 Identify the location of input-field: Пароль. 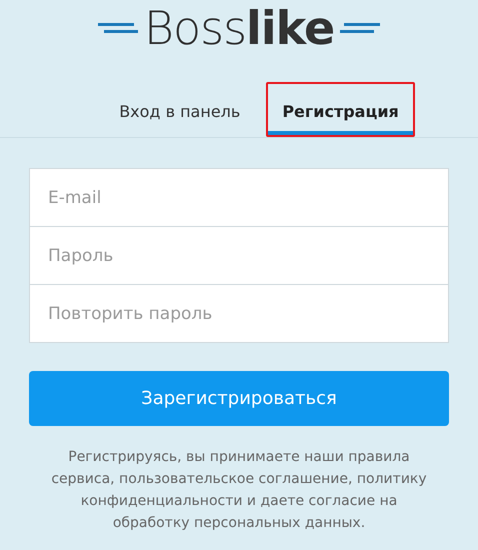
(239, 255).